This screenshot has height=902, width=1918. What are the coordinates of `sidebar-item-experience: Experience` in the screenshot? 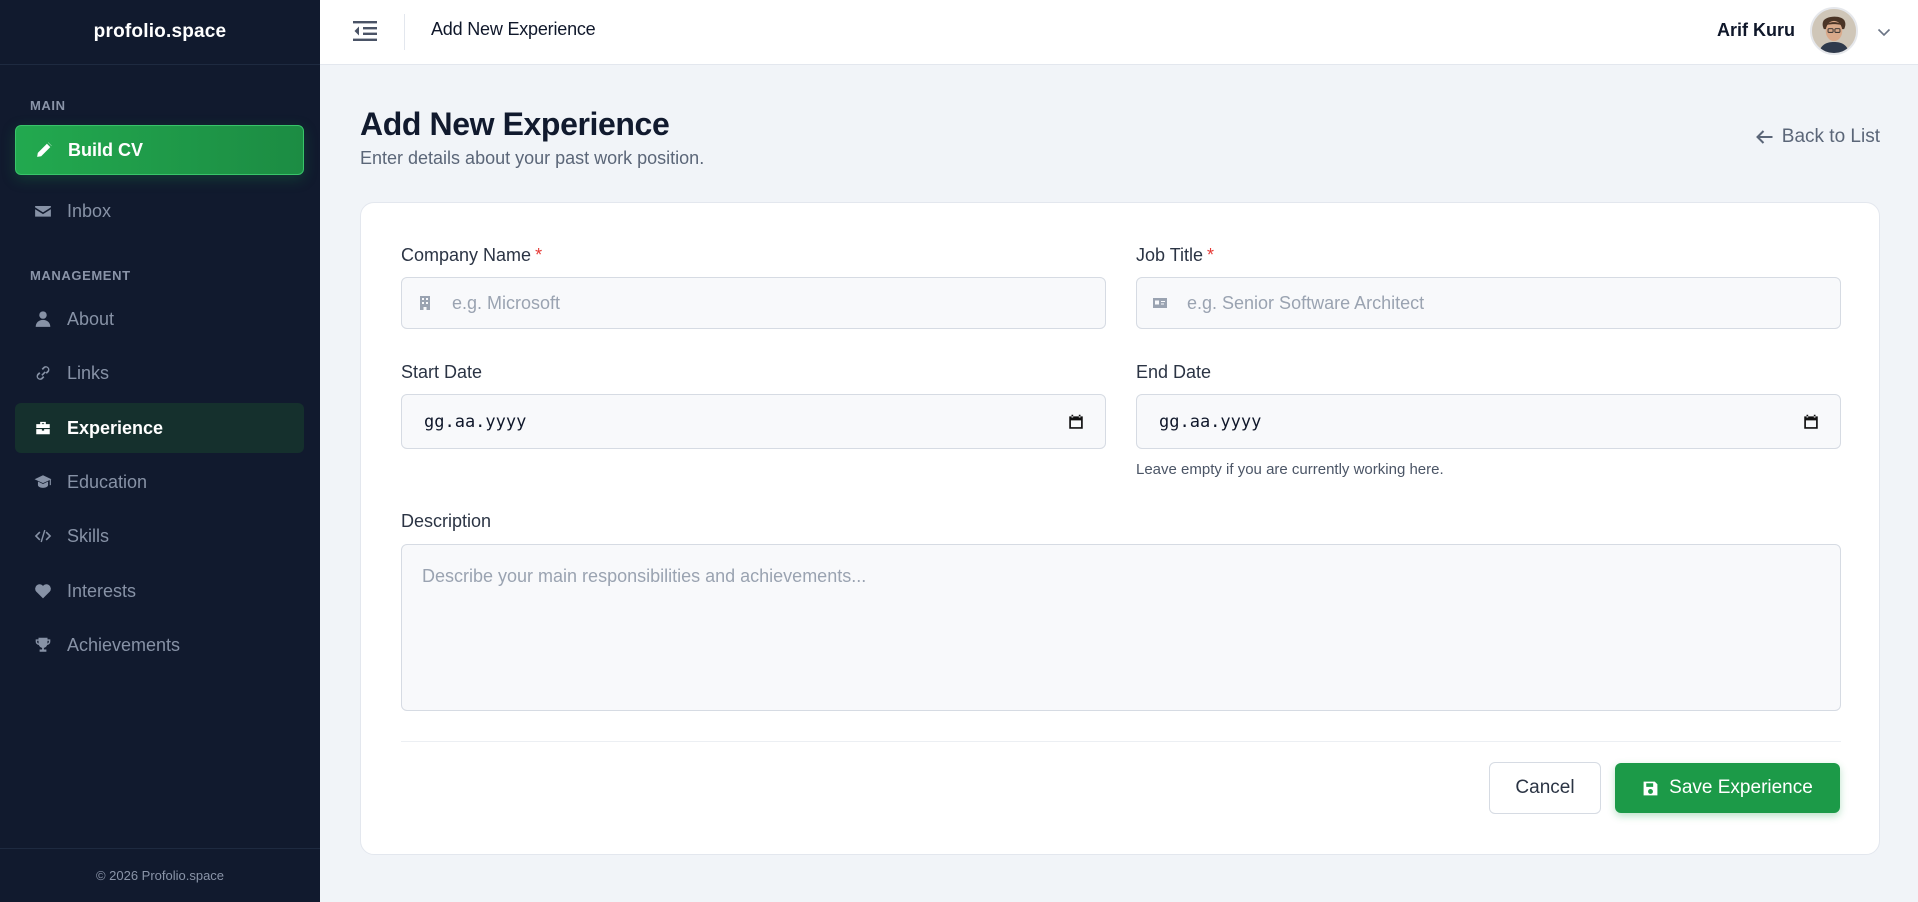 It's located at (159, 428).